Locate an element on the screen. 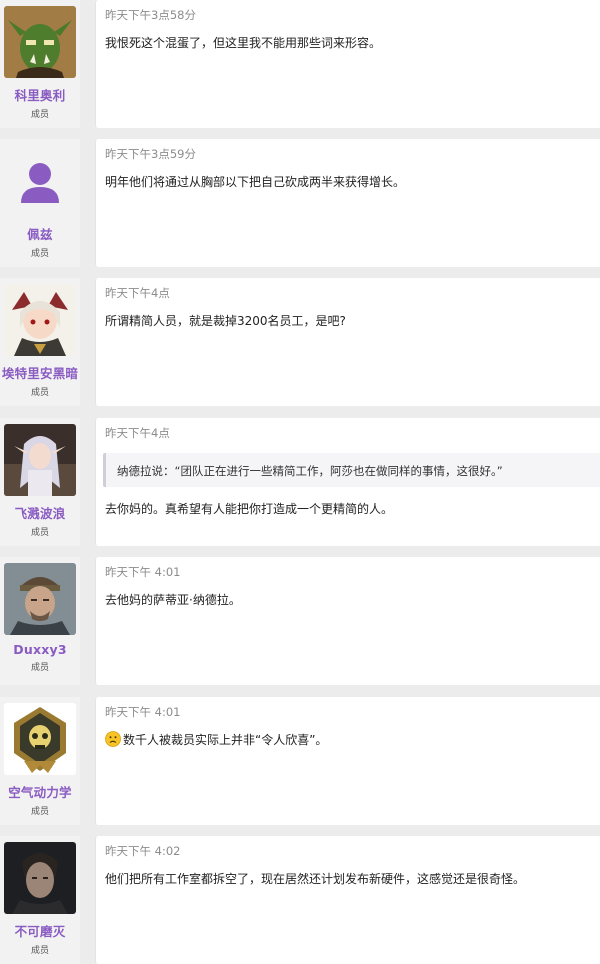 This screenshot has height=964, width=600. author-panel: 科里奥利 成员 is located at coordinates (40, 64).